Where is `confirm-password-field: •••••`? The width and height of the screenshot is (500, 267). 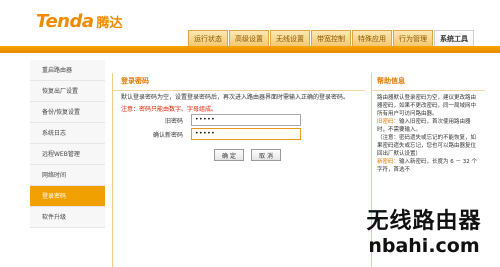 confirm-password-field: ••••• is located at coordinates (246, 134).